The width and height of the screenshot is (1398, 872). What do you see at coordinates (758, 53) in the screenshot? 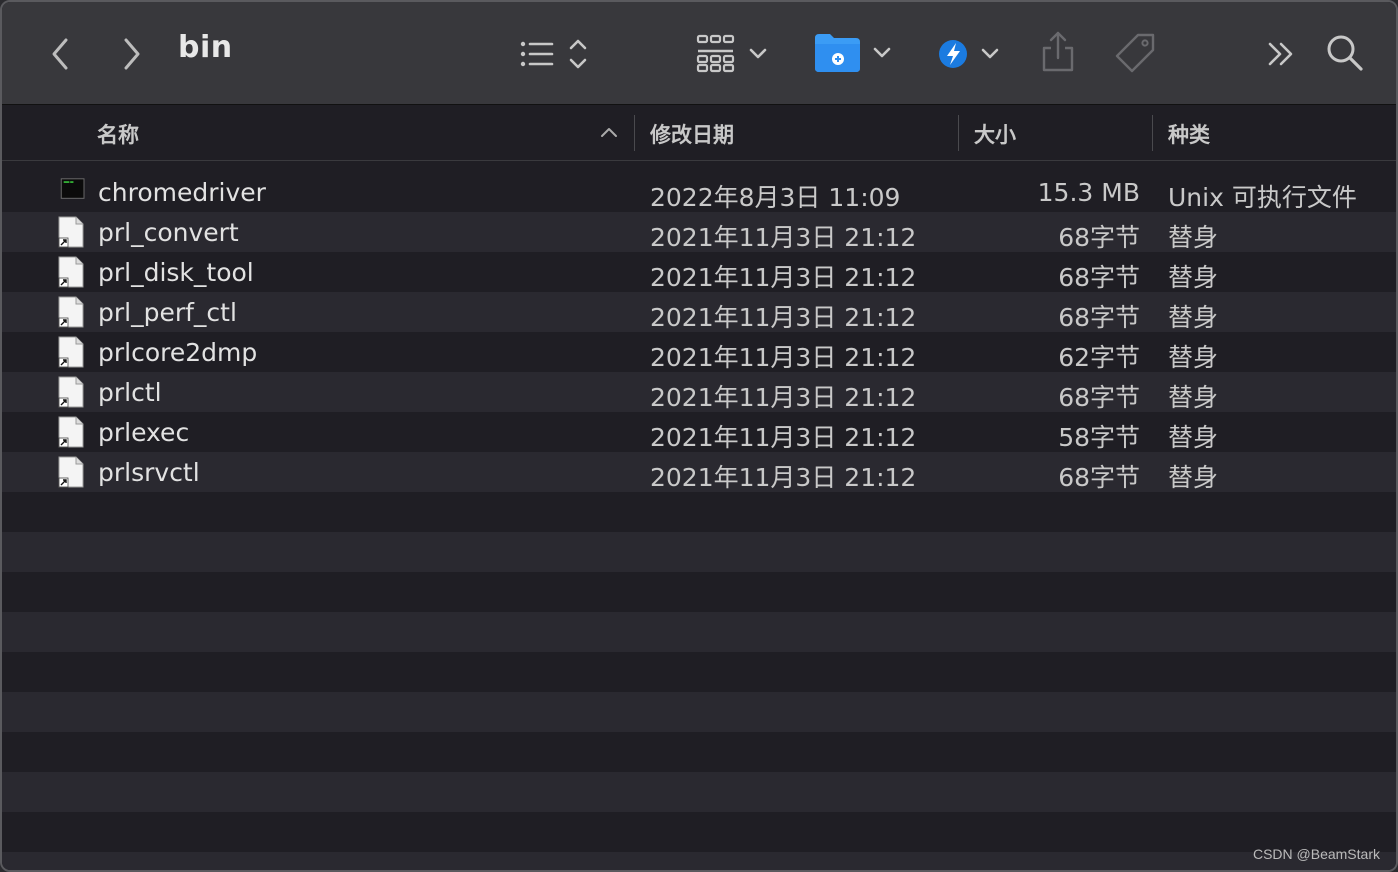
I see `chevron-down-icon` at bounding box center [758, 53].